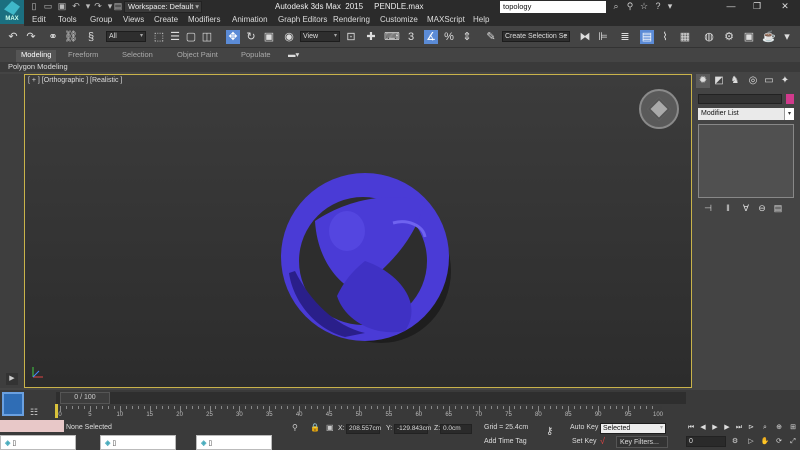 Image resolution: width=800 pixels, height=450 pixels. What do you see at coordinates (412, 429) in the screenshot?
I see `y-coordinate-field: -129.843cm` at bounding box center [412, 429].